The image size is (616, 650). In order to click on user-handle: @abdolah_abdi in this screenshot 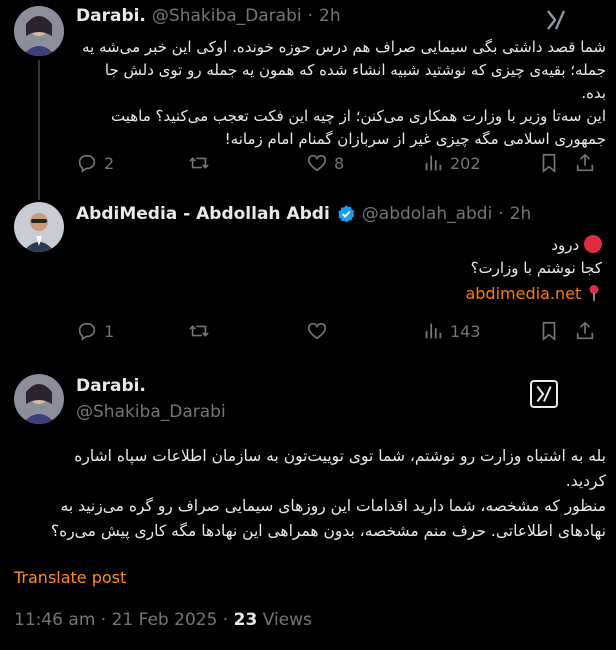, I will do `click(427, 214)`.